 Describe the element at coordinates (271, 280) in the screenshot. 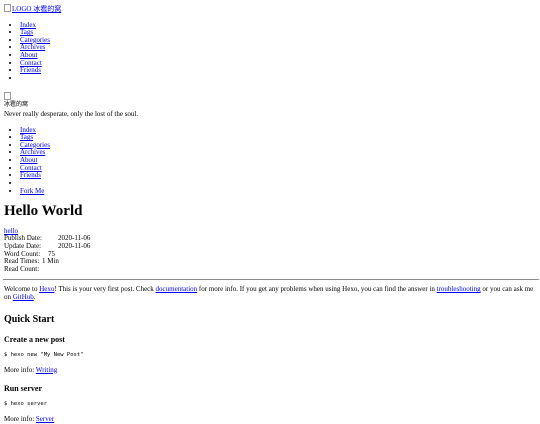

I see `divider` at that location.